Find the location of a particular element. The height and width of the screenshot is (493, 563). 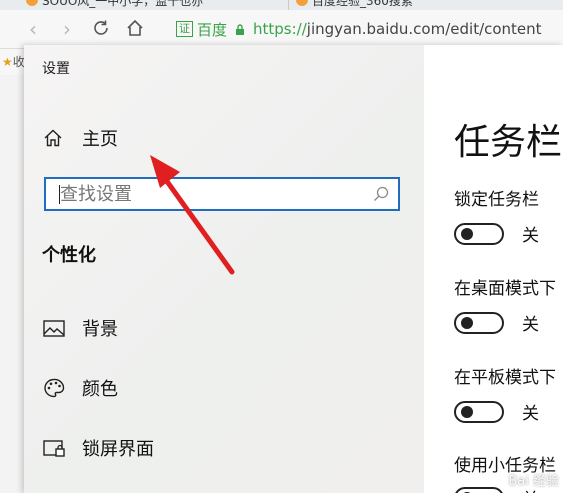

browser-tab-label: 百度经验_360搜索 is located at coordinates (362, 4).